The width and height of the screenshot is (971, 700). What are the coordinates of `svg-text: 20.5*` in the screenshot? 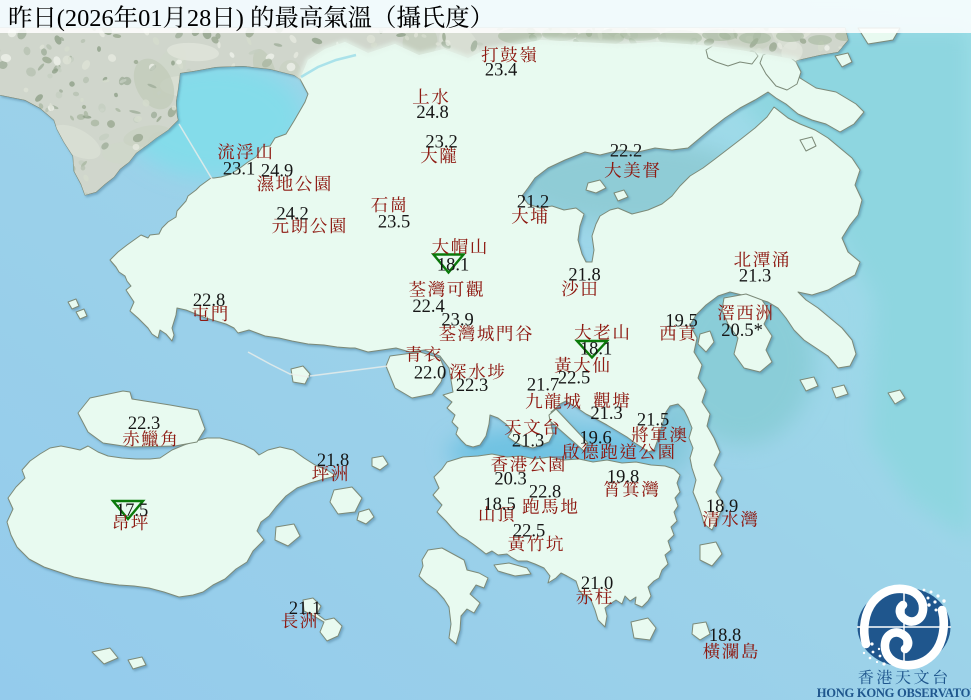 It's located at (742, 331).